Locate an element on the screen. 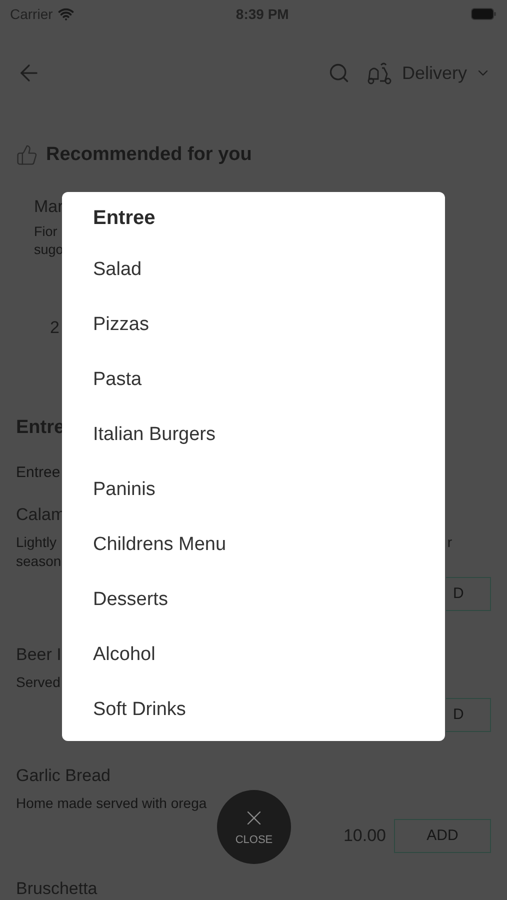 The width and height of the screenshot is (507, 900). menu-item: Alcohol is located at coordinates (124, 655).